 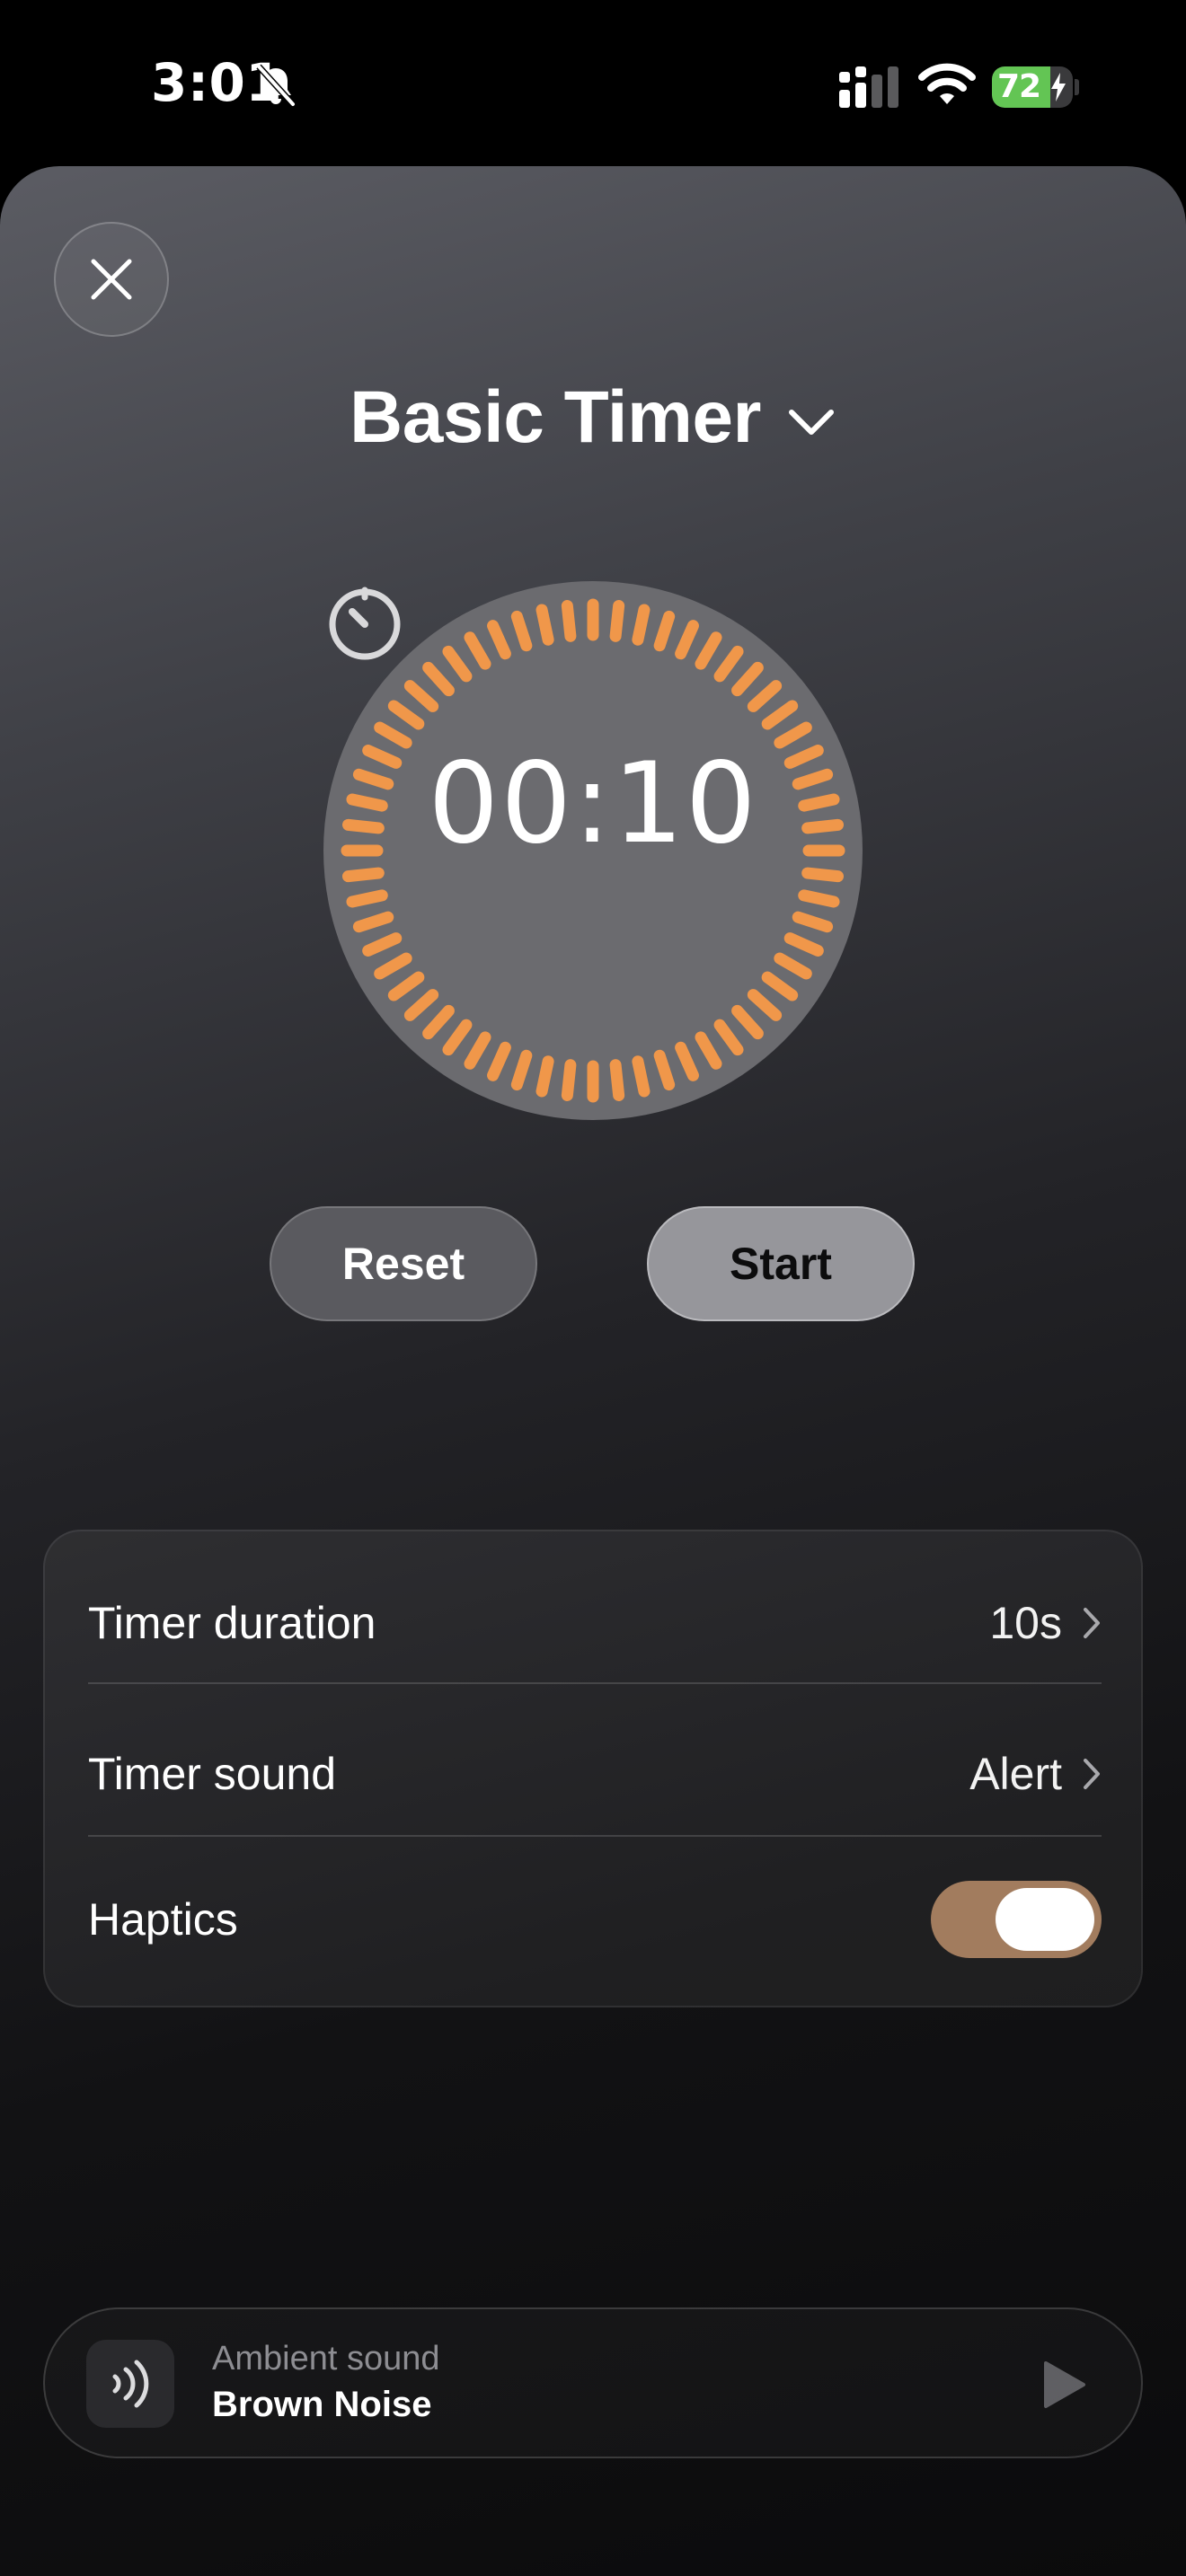 I want to click on sound-waves-icon, so click(x=130, y=2384).